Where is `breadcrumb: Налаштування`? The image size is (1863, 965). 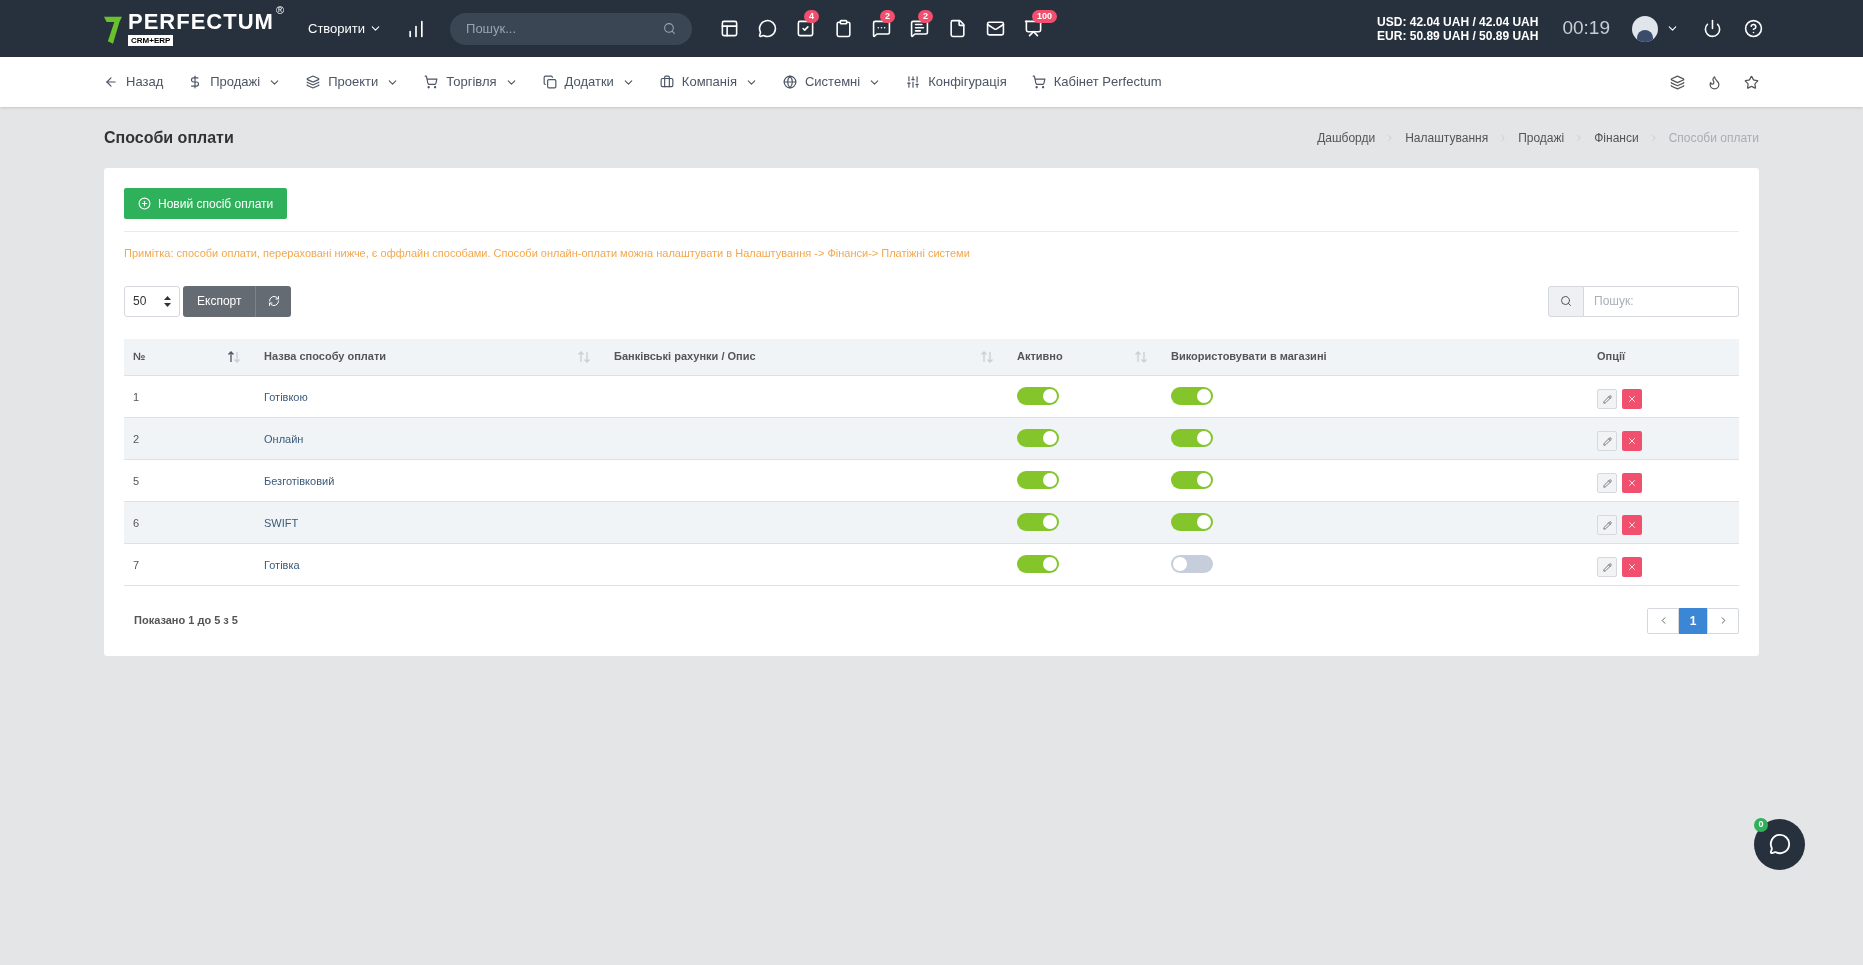 breadcrumb: Налаштування is located at coordinates (1447, 137).